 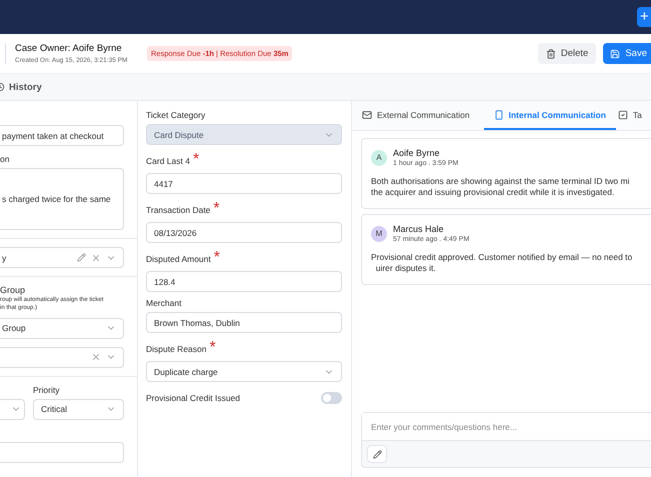 What do you see at coordinates (551, 53) in the screenshot?
I see `trash-icon` at bounding box center [551, 53].